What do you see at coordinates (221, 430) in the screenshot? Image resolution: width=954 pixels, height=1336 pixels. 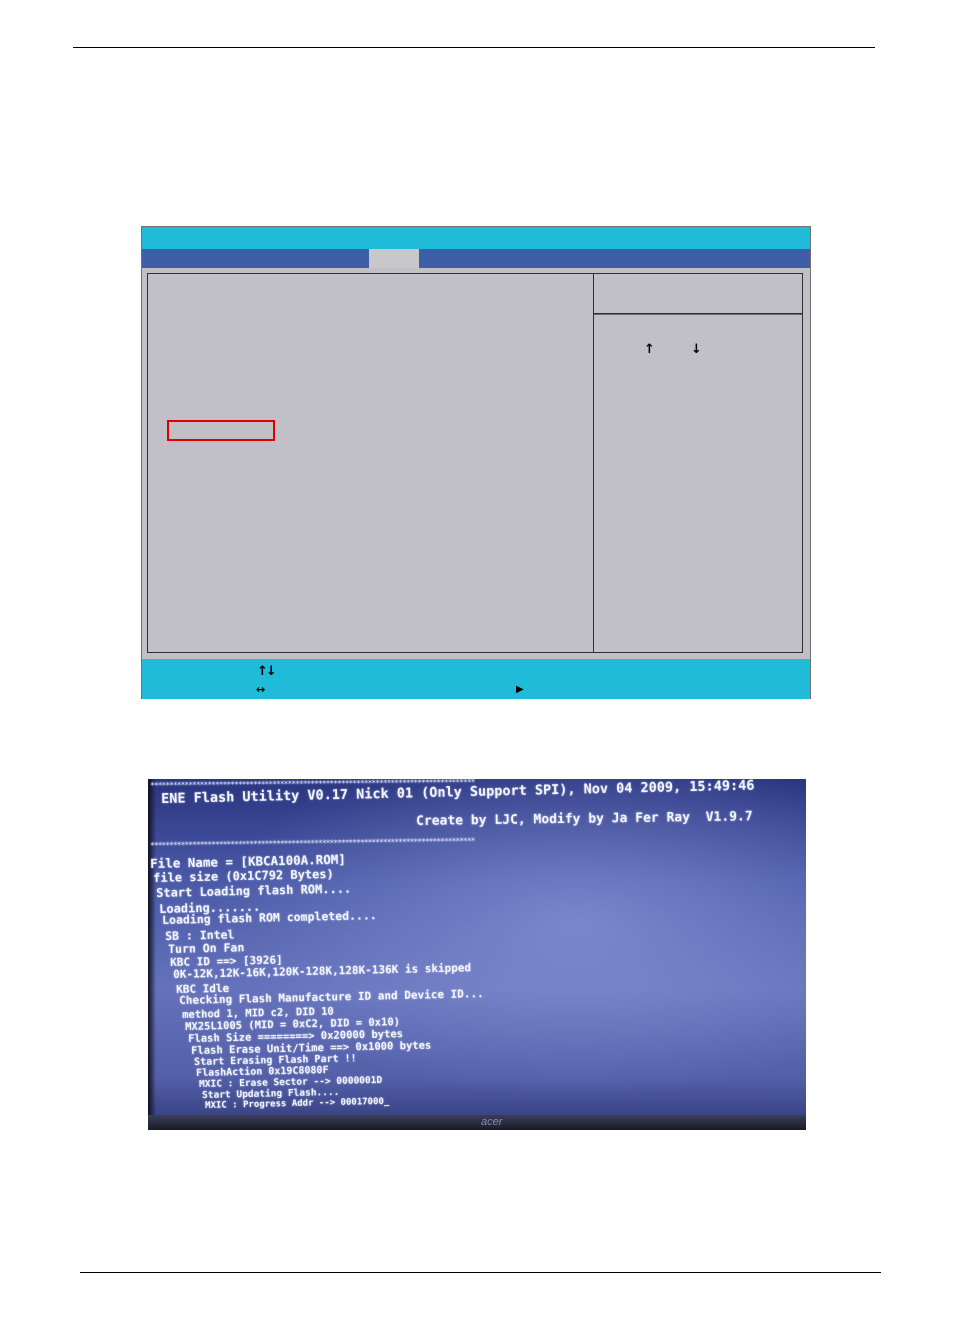 I see `bios-highlighted-item` at bounding box center [221, 430].